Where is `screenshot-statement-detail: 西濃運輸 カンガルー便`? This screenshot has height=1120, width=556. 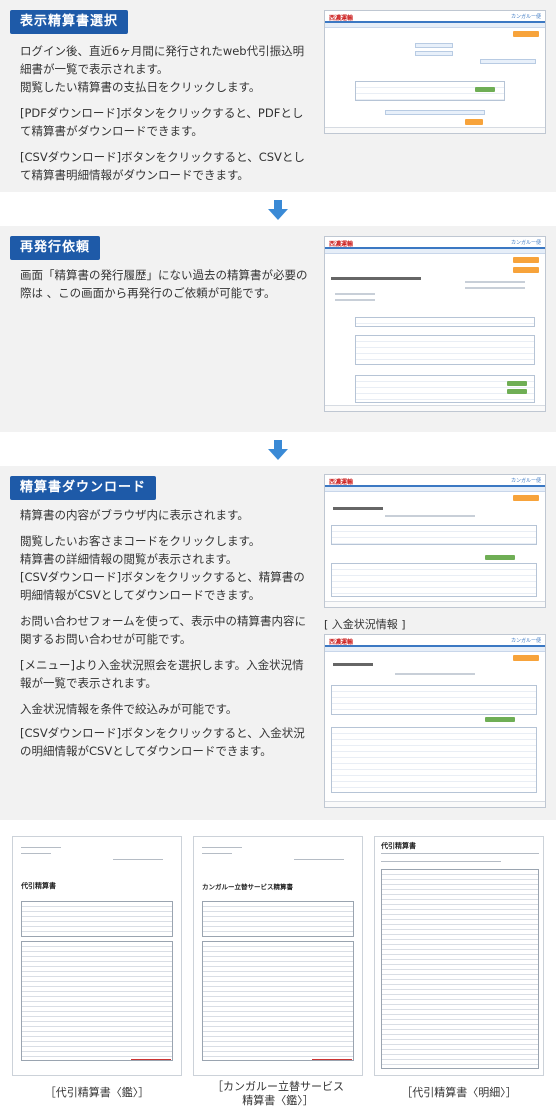
screenshot-statement-detail: 西濃運輸 カンガルー便 is located at coordinates (435, 541).